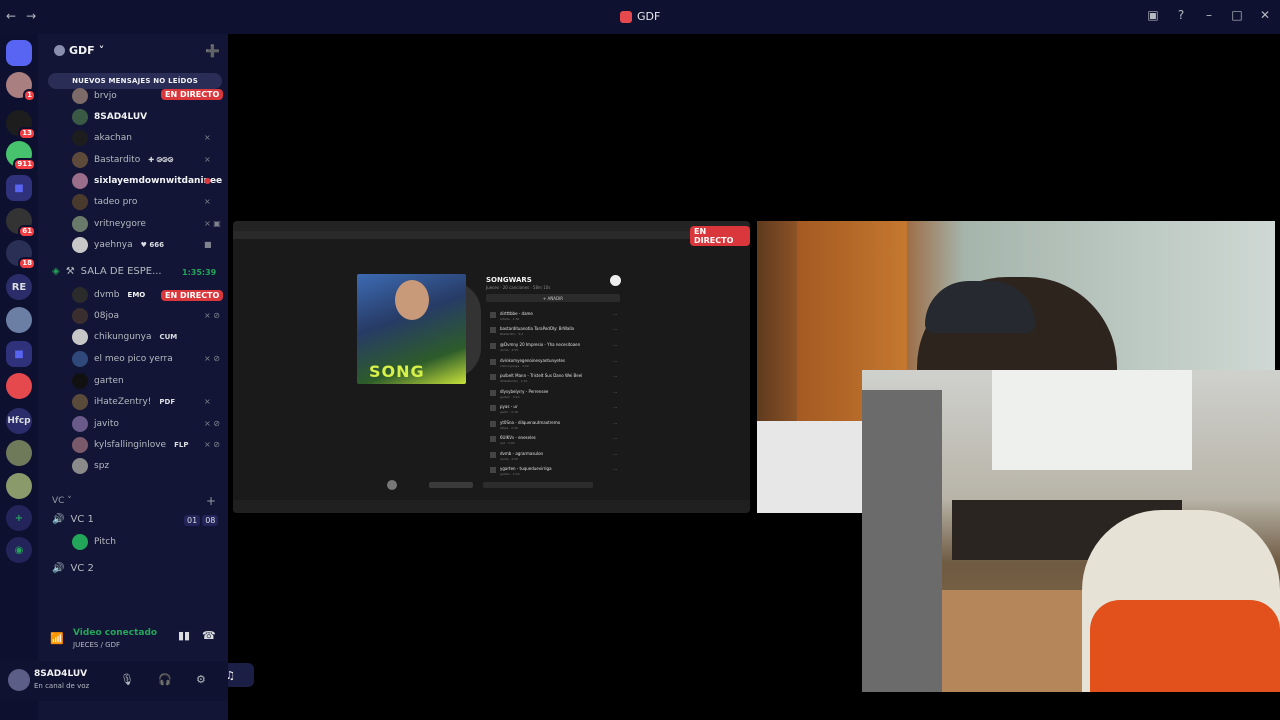 This screenshot has height=720, width=1280. I want to click on username: 8SAD4LUV, so click(60, 674).